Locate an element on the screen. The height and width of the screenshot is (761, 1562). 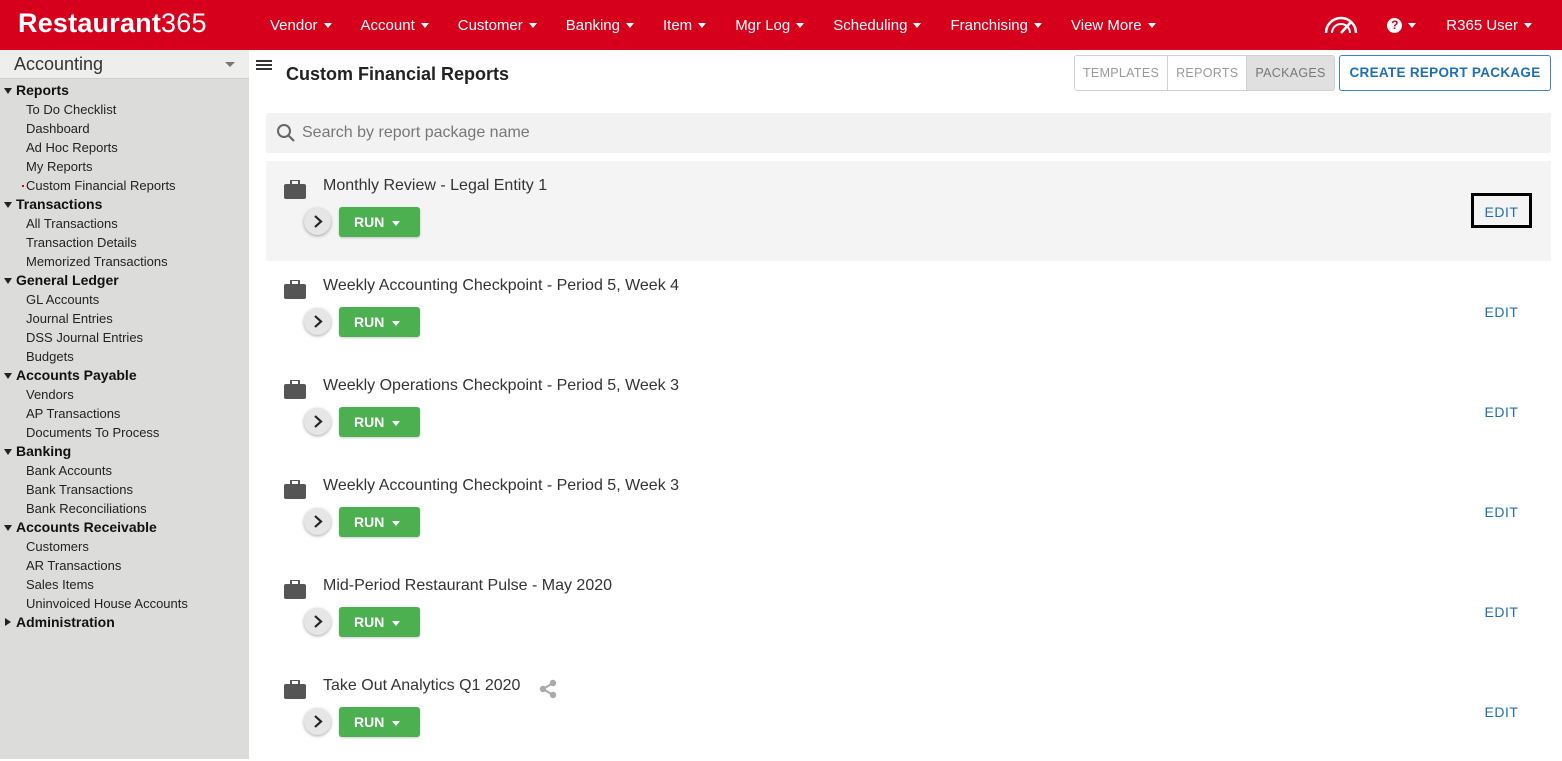
sidebar-item-sales-items: Sales Items is located at coordinates (124, 584).